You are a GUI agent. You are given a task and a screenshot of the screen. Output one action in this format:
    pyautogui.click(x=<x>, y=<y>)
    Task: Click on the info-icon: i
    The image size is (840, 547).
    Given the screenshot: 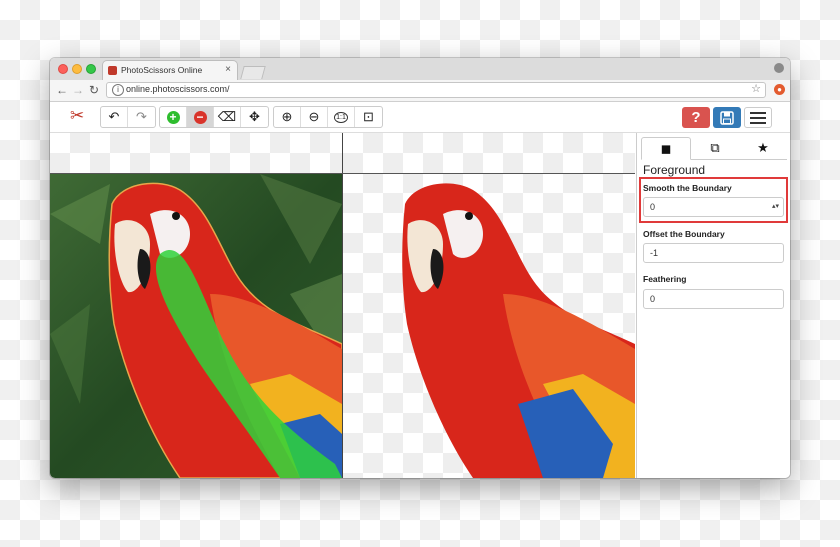 What is the action you would take?
    pyautogui.click(x=118, y=90)
    